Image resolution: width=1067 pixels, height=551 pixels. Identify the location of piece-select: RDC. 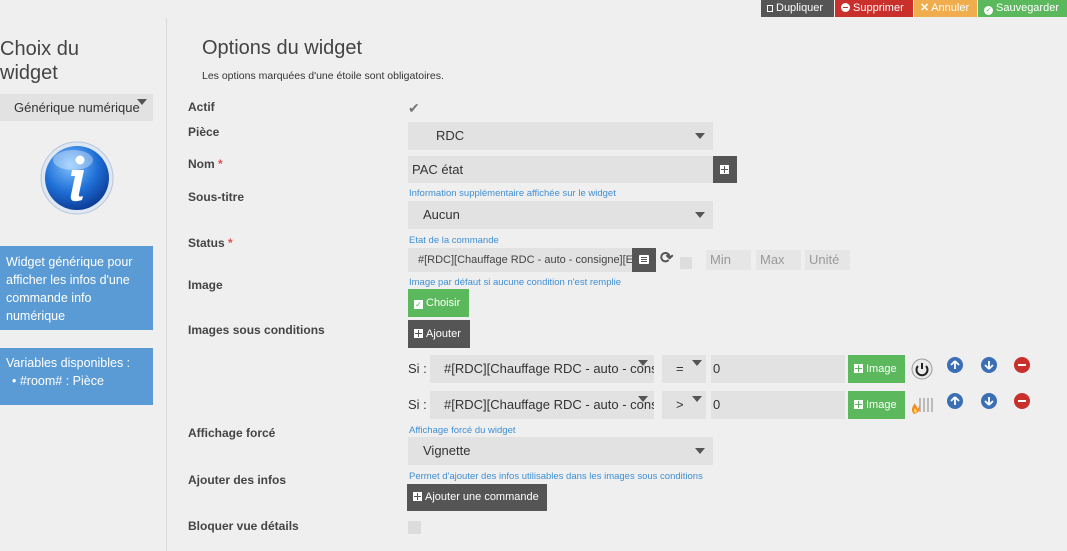
(560, 136).